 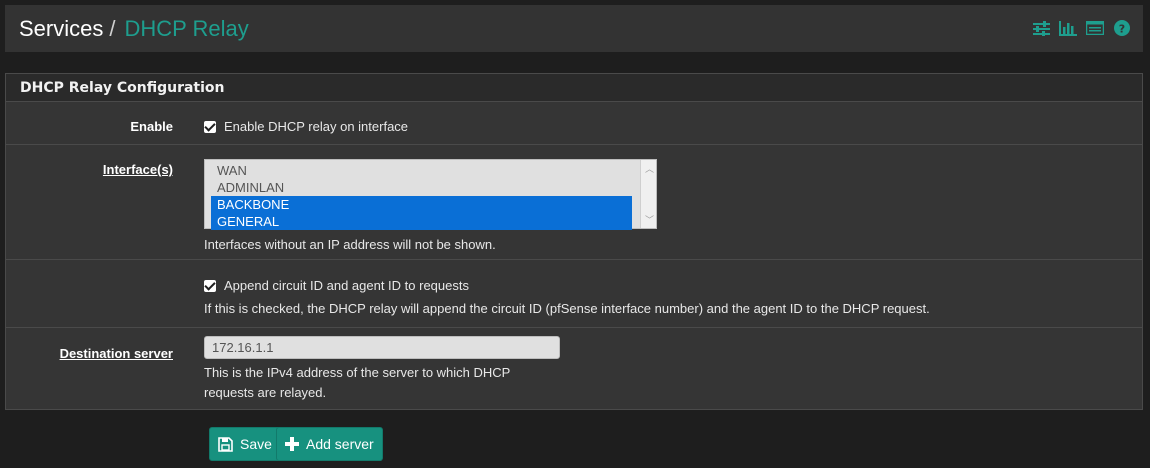 I want to click on plus-icon, so click(x=292, y=444).